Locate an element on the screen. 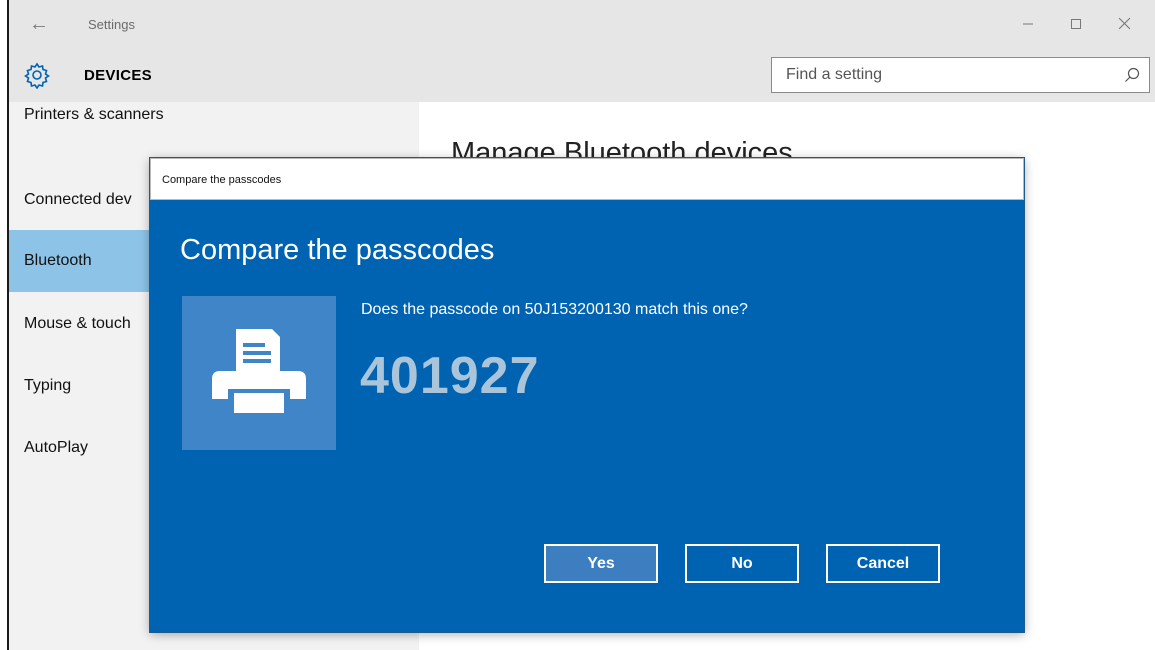 Image resolution: width=1155 pixels, height=650 pixels. sidebar-item-label: Bluetooth is located at coordinates (58, 260).